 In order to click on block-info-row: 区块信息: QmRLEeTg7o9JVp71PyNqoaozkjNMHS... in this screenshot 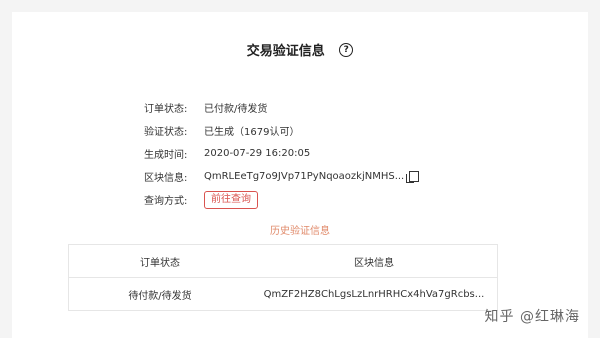, I will do `click(282, 176)`.